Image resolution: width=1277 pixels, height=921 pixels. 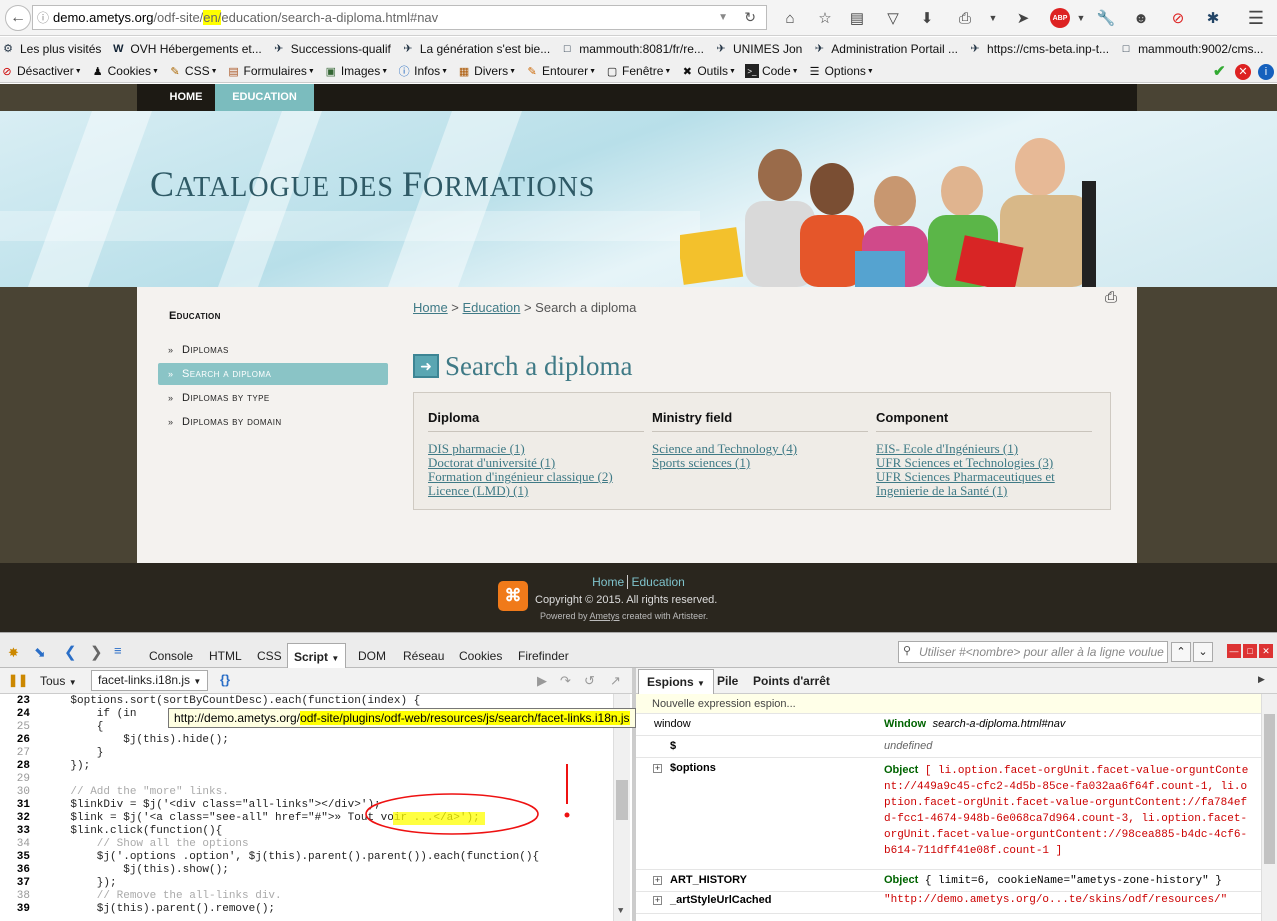 I want to click on chevron-up-icon: ⌃, so click(x=1181, y=652).